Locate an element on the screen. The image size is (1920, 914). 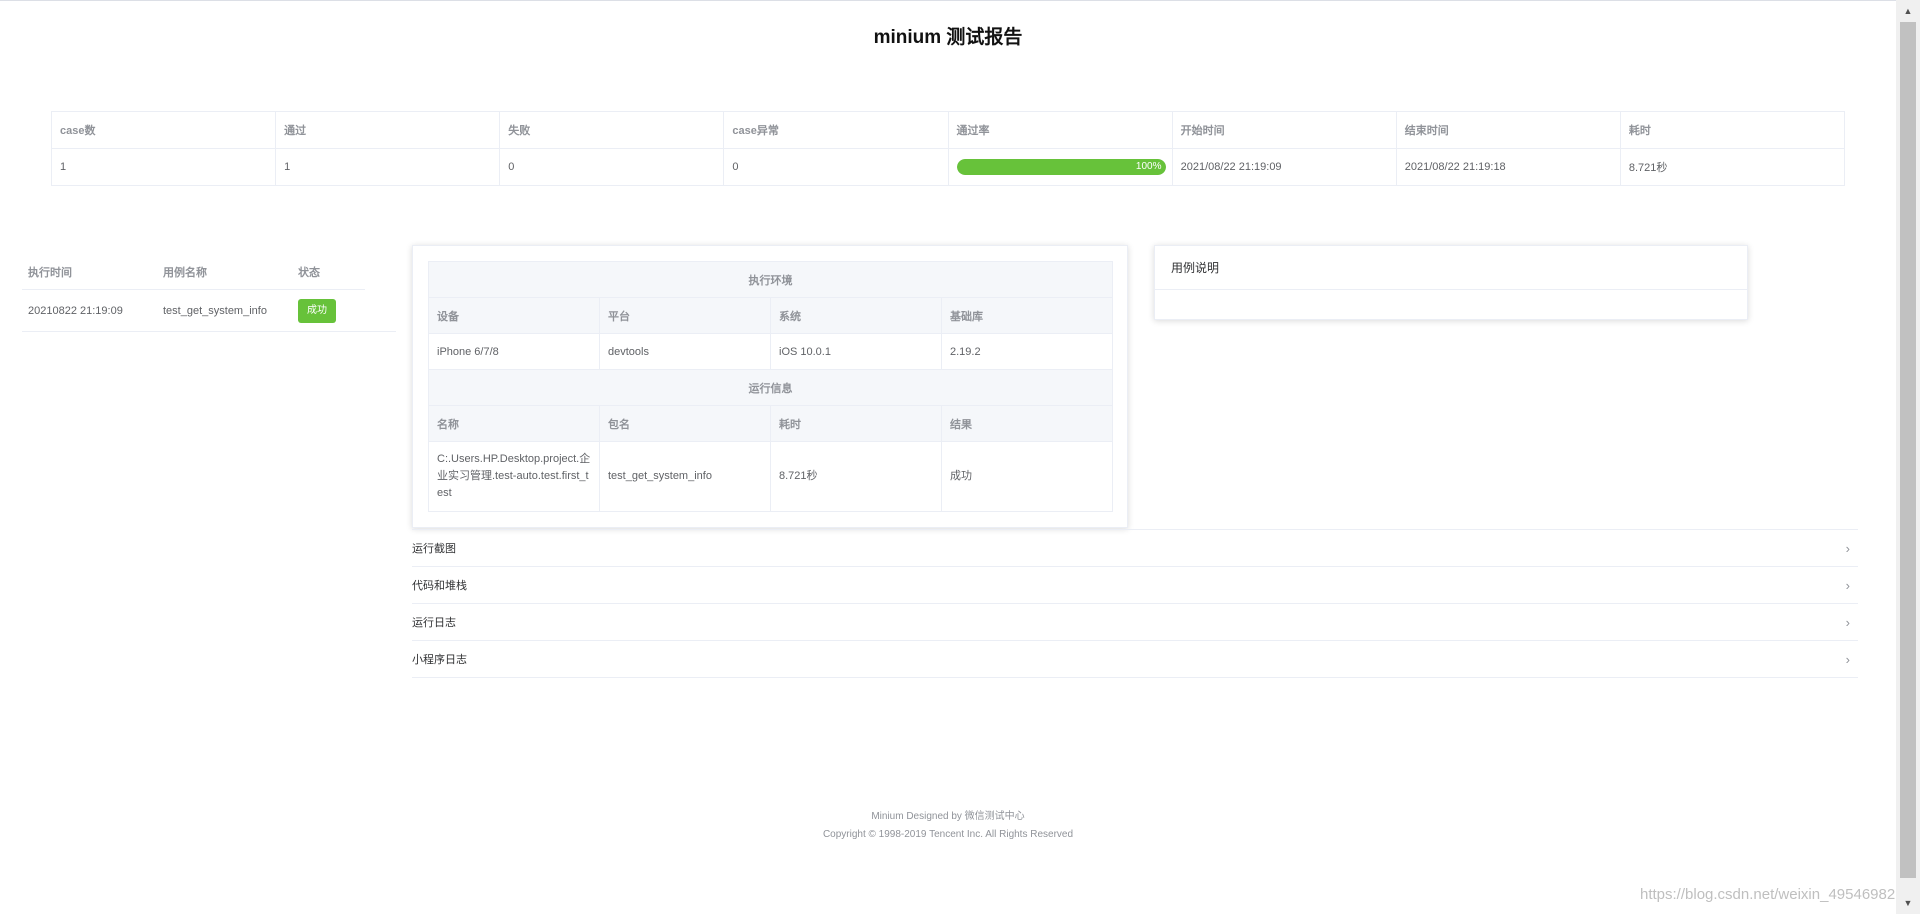
summary-passed: 1 is located at coordinates (388, 167).